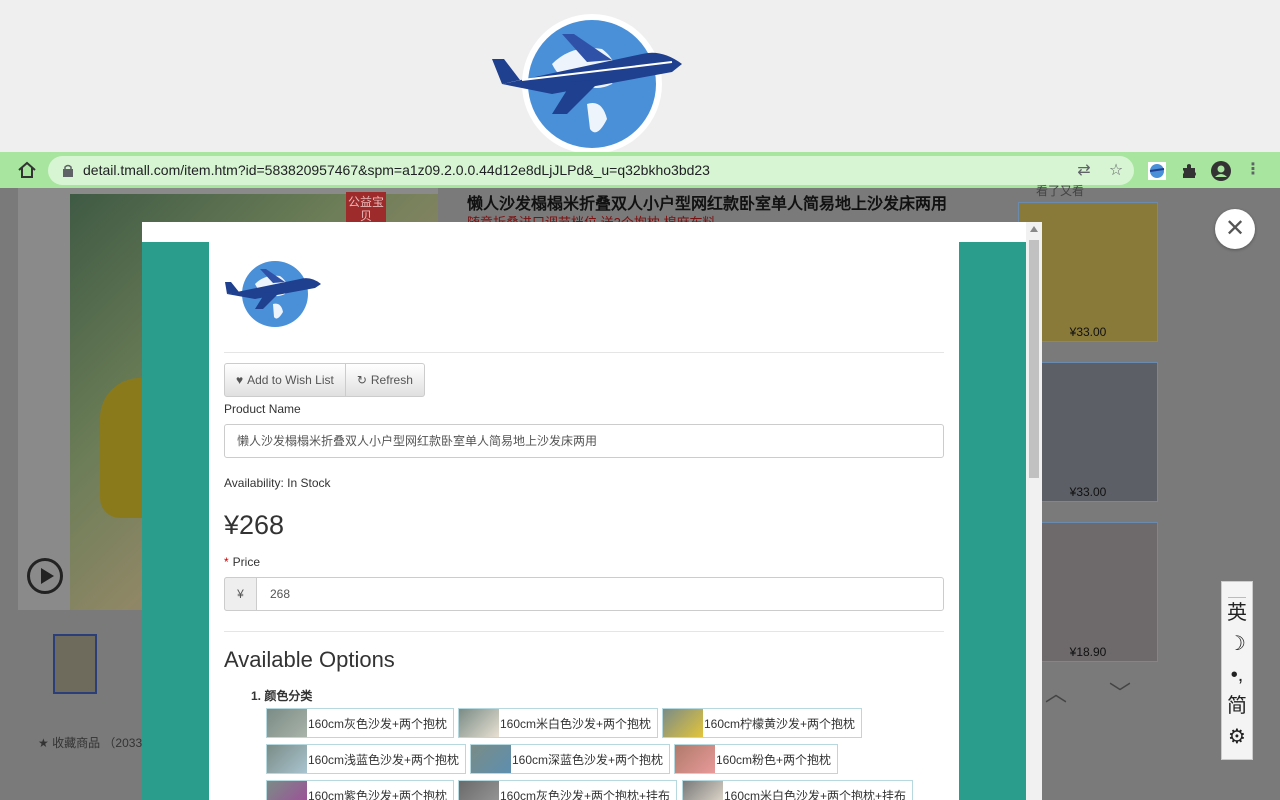 The height and width of the screenshot is (800, 1280). Describe the element at coordinates (707, 204) in the screenshot. I see `product-title: 懒人沙发榻榻米折叠双人小户型网红款卧室单人简易地上沙发床两用` at that location.